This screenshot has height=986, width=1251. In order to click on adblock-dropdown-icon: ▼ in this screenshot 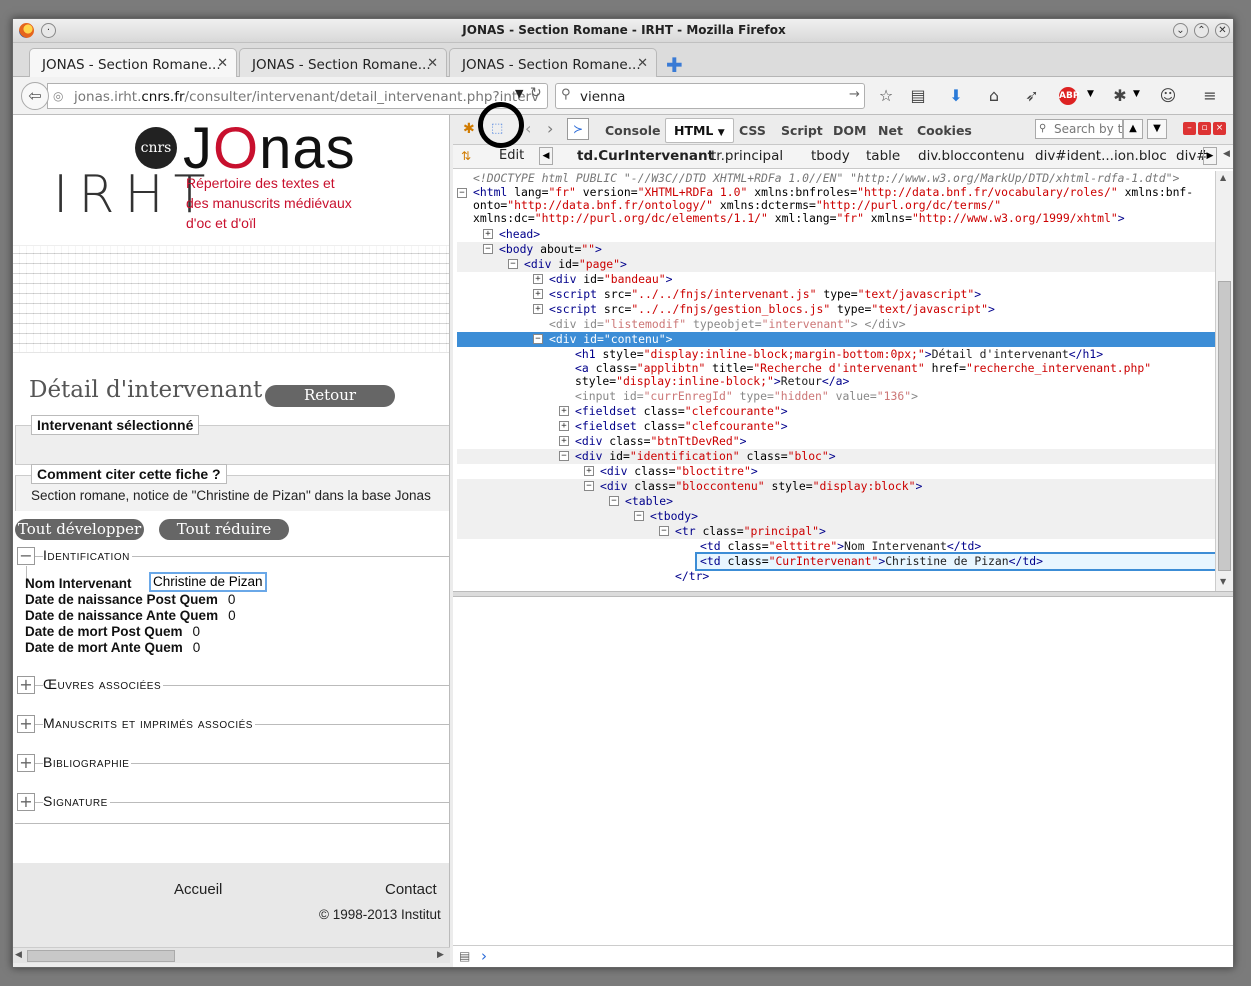, I will do `click(1090, 94)`.